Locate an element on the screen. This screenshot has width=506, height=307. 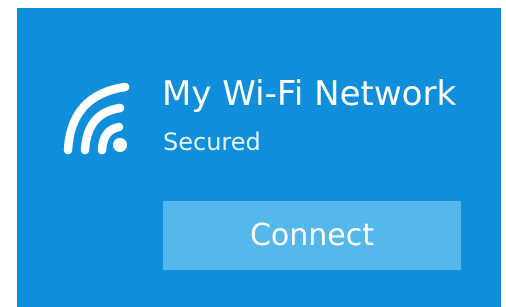
wifi-icon is located at coordinates (95, 116).